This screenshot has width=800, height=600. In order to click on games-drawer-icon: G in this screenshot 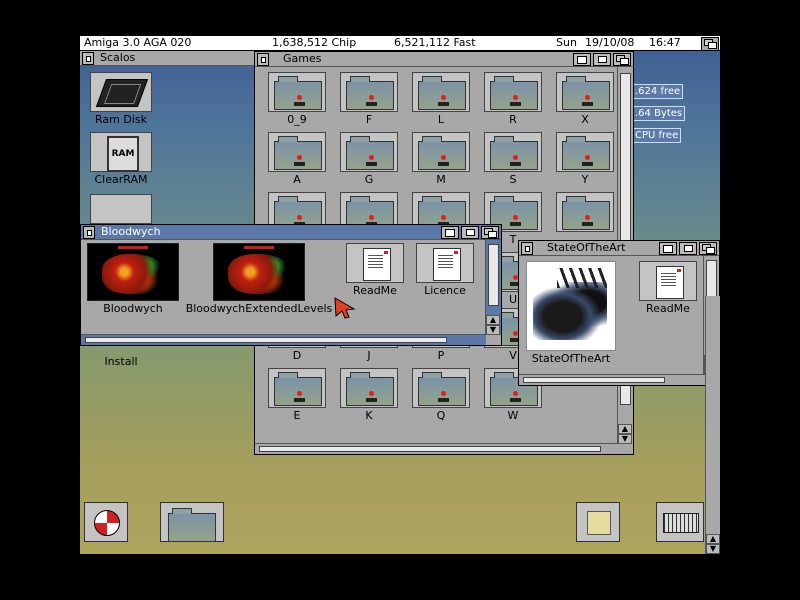, I will do `click(369, 159)`.